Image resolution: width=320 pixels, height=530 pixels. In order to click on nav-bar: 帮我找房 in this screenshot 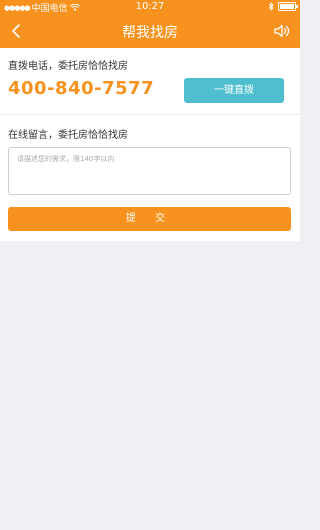, I will do `click(150, 31)`.